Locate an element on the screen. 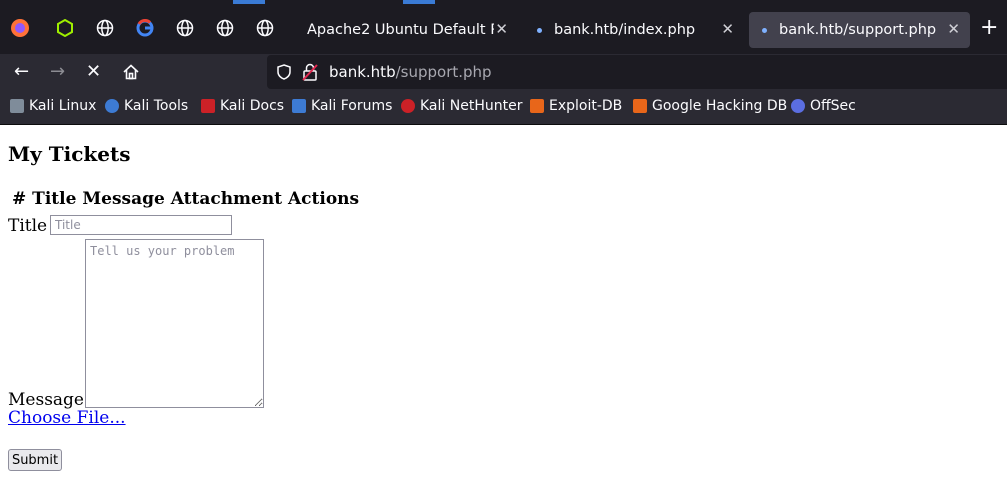  insecure-lock-icon is located at coordinates (310, 74).